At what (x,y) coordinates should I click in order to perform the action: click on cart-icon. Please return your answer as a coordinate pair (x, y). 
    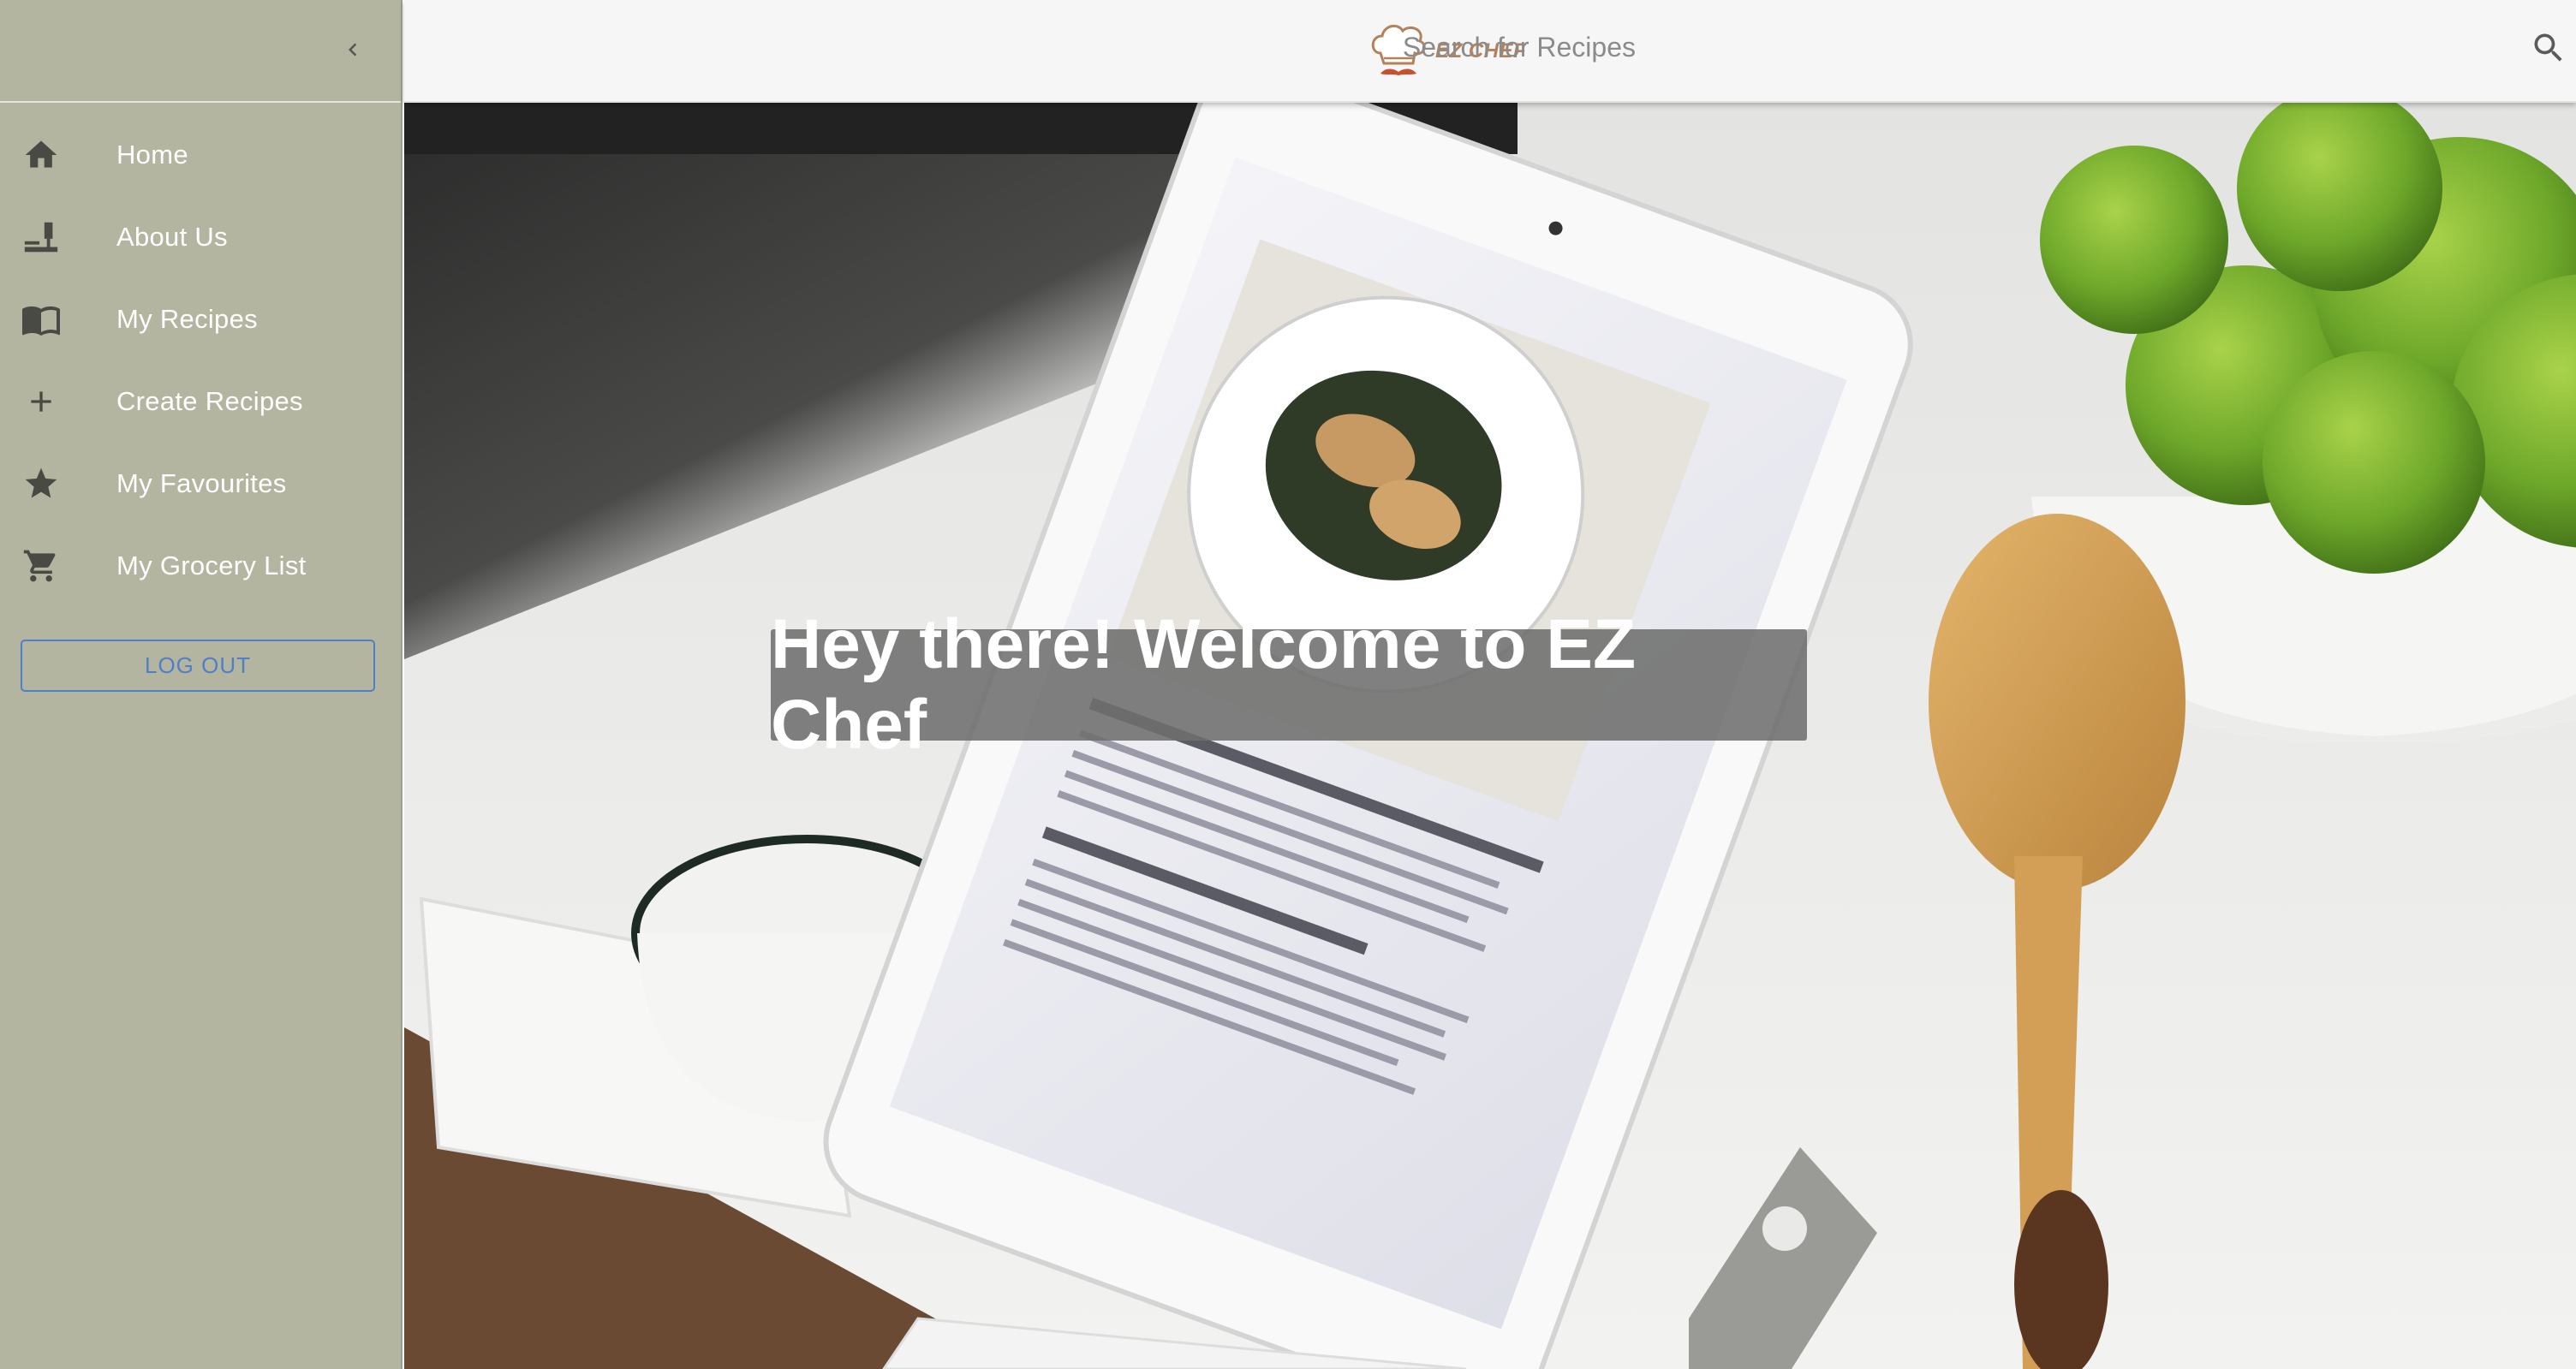
    Looking at the image, I should click on (41, 566).